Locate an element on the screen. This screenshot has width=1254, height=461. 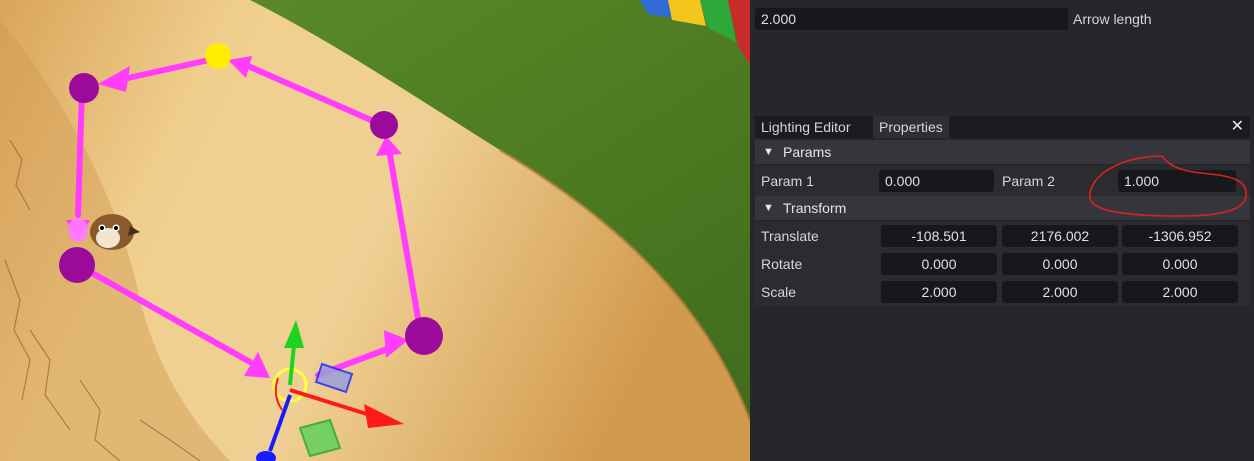
translate-y-field: 2176.002 is located at coordinates (1060, 236).